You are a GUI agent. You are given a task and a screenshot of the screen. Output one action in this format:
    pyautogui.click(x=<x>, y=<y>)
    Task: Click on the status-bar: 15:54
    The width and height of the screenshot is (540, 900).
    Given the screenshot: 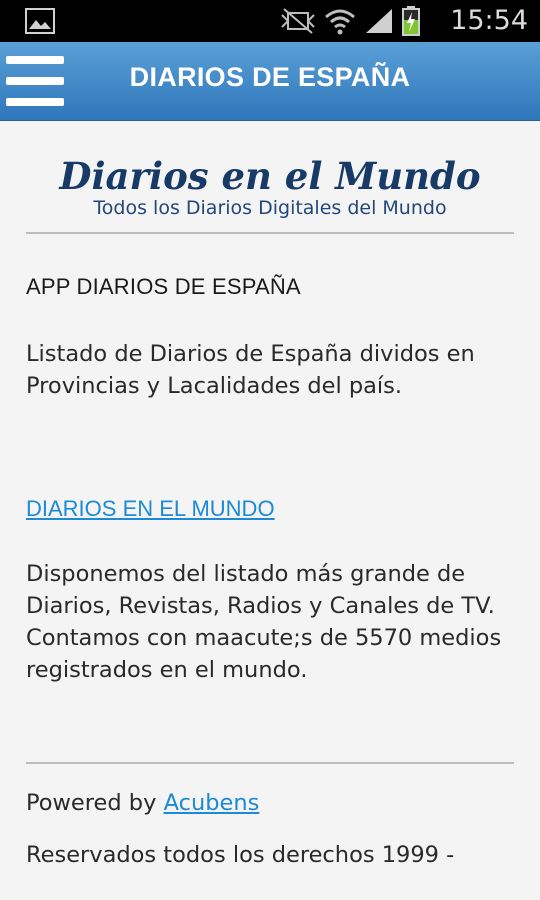 What is the action you would take?
    pyautogui.click(x=270, y=21)
    